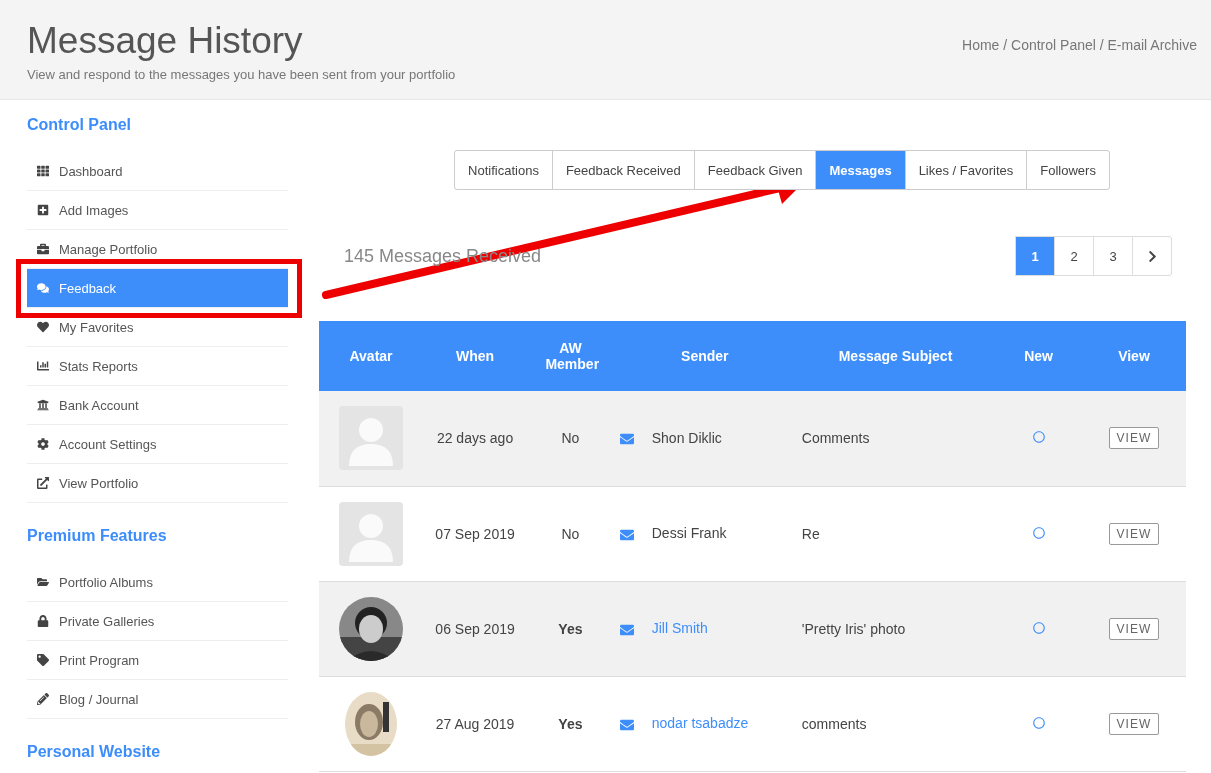  Describe the element at coordinates (966, 170) in the screenshot. I see `tab: Likes / Favorites` at that location.